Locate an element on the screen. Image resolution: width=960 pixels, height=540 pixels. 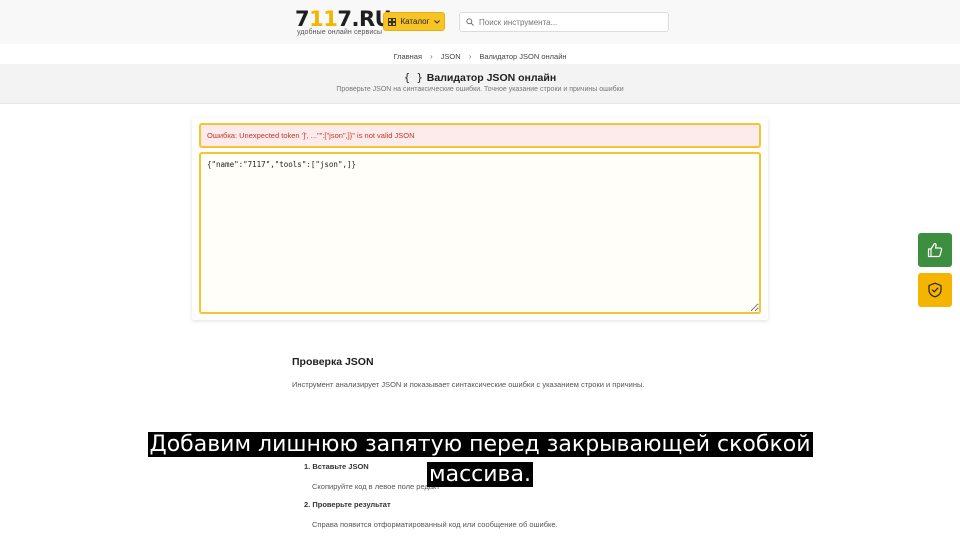
security-button is located at coordinates (935, 290).